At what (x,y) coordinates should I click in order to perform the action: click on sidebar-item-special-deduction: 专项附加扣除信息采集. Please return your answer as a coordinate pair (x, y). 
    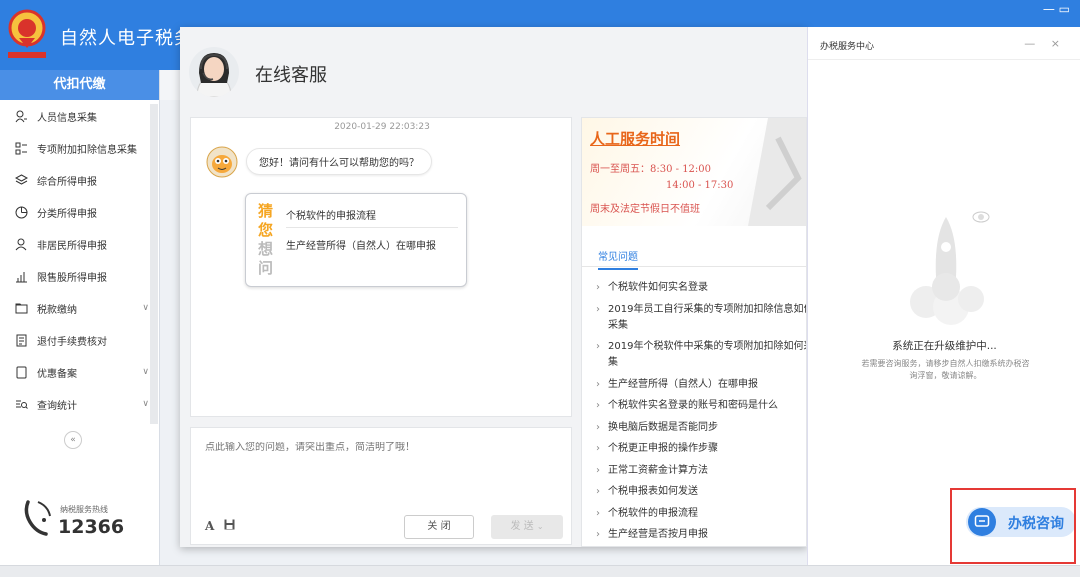
    Looking at the image, I should click on (79, 148).